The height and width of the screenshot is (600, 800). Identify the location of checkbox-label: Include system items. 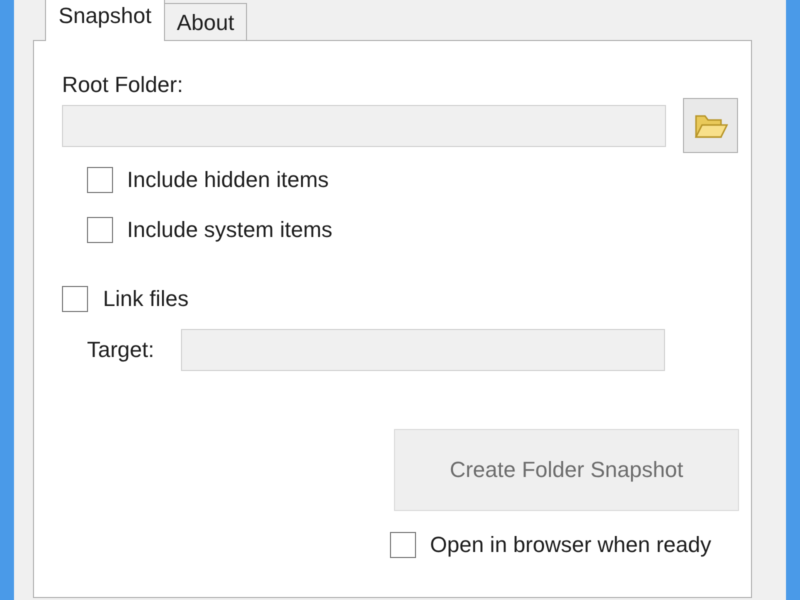
(229, 230).